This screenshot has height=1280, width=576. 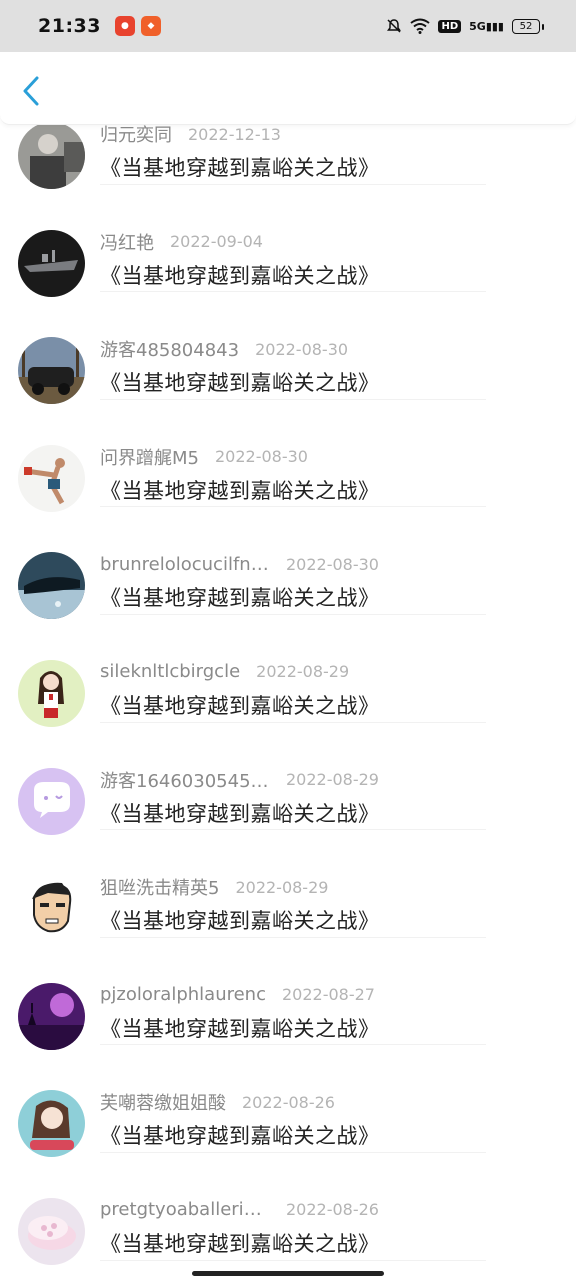 What do you see at coordinates (288, 88) in the screenshot?
I see `navigation-bar` at bounding box center [288, 88].